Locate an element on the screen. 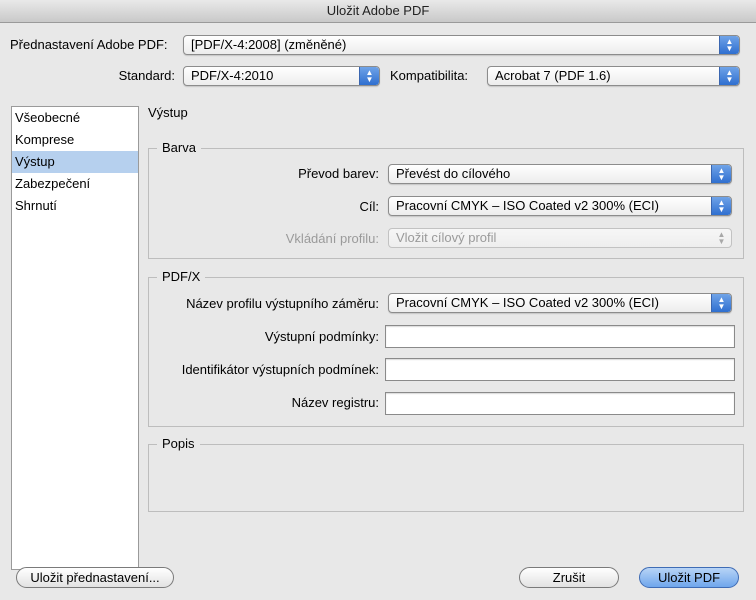  sidebar-item-security: Zabezpečení is located at coordinates (75, 184).